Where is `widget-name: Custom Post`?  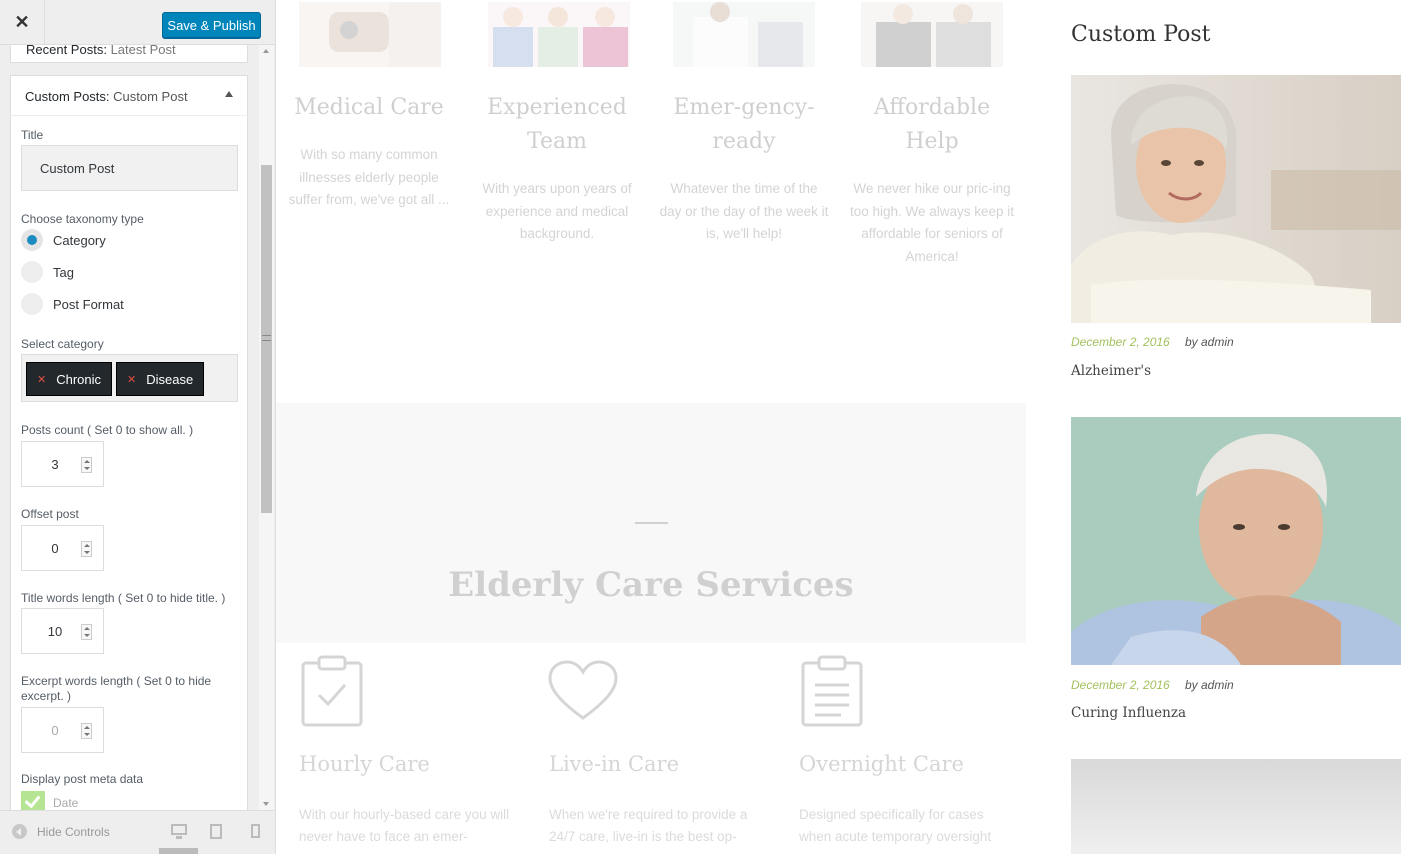 widget-name: Custom Post is located at coordinates (150, 96).